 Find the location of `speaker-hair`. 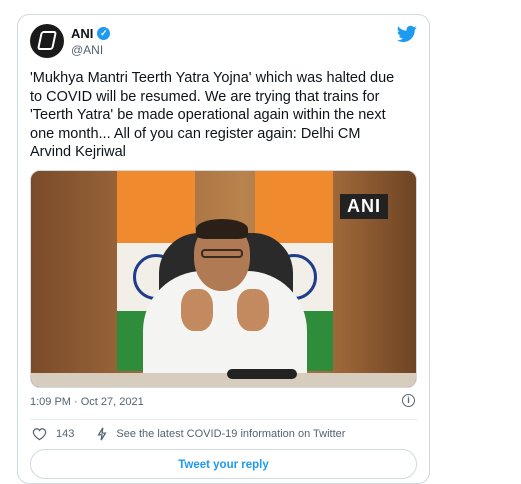

speaker-hair is located at coordinates (222, 229).